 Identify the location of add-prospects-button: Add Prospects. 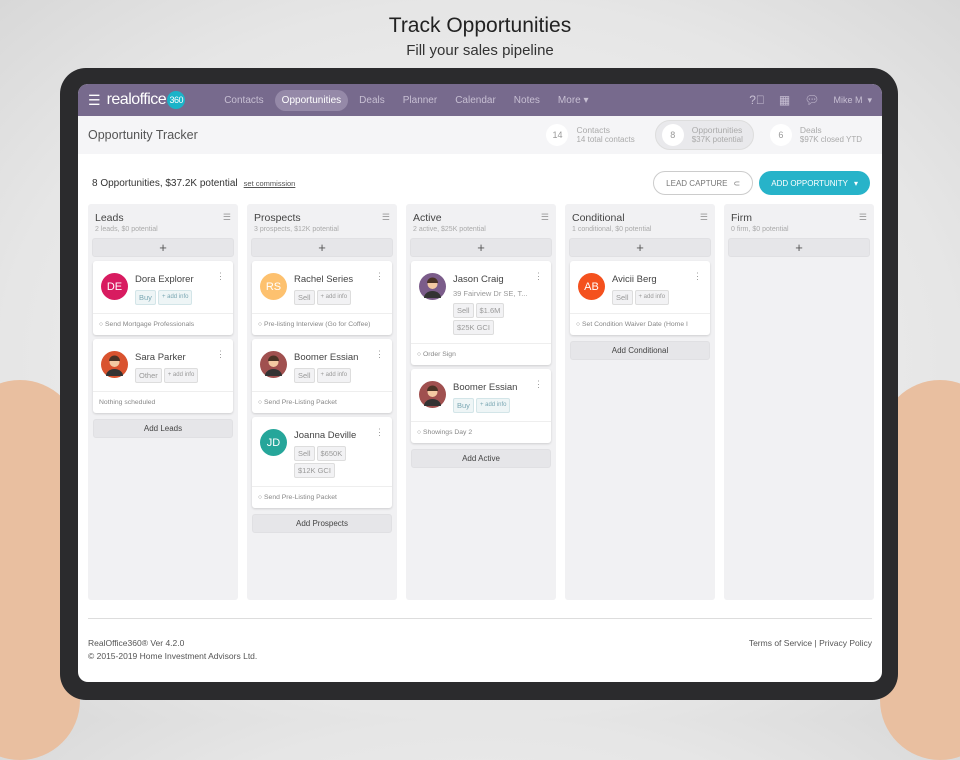
(322, 523).